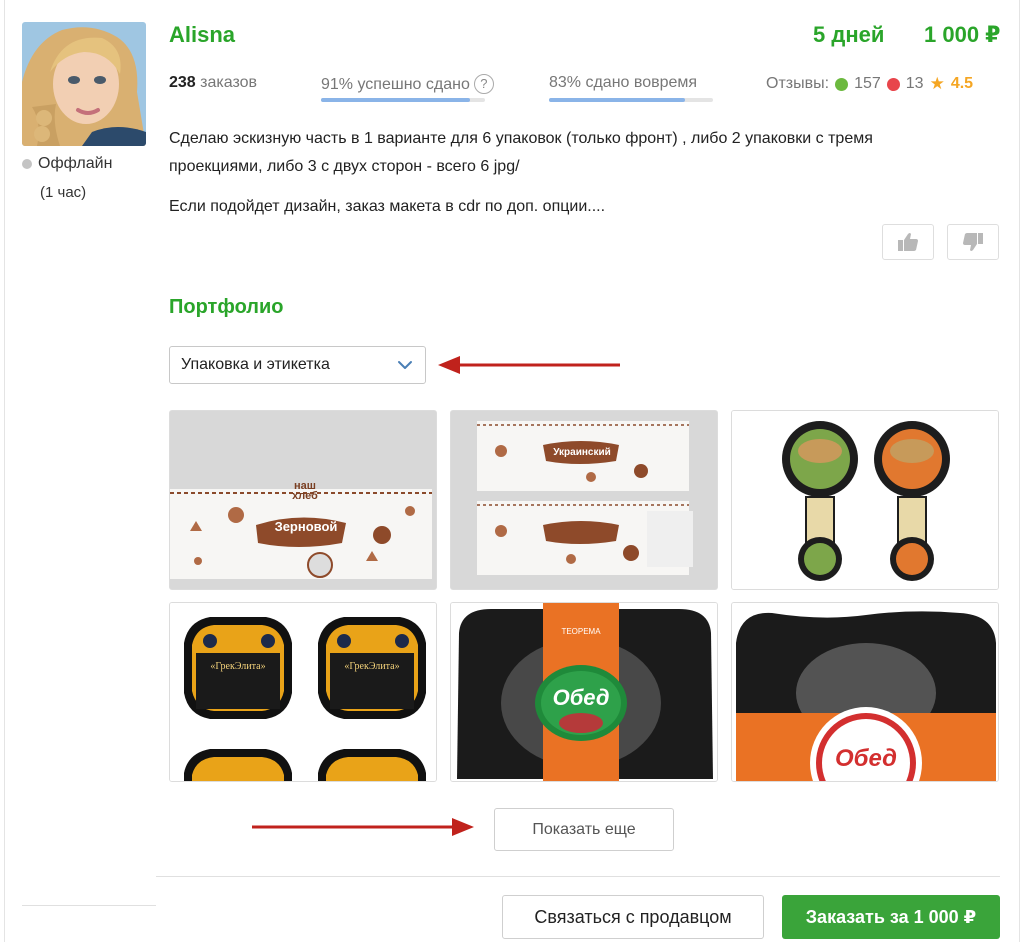 This screenshot has height=942, width=1024. I want to click on status-dot-icon, so click(27, 164).